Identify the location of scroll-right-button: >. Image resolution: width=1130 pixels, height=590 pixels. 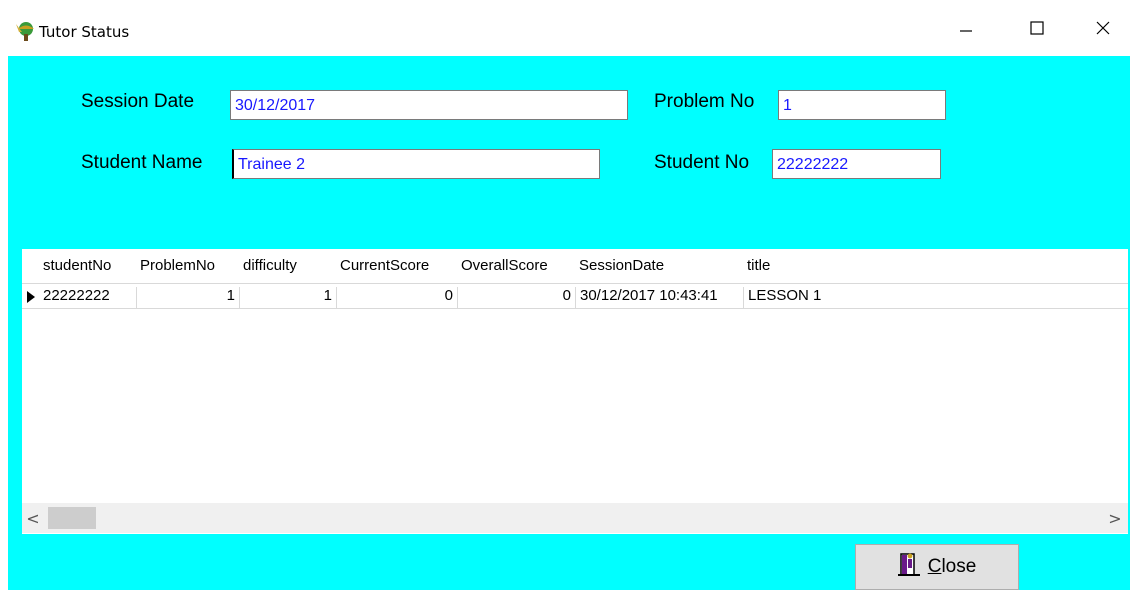
(1115, 518).